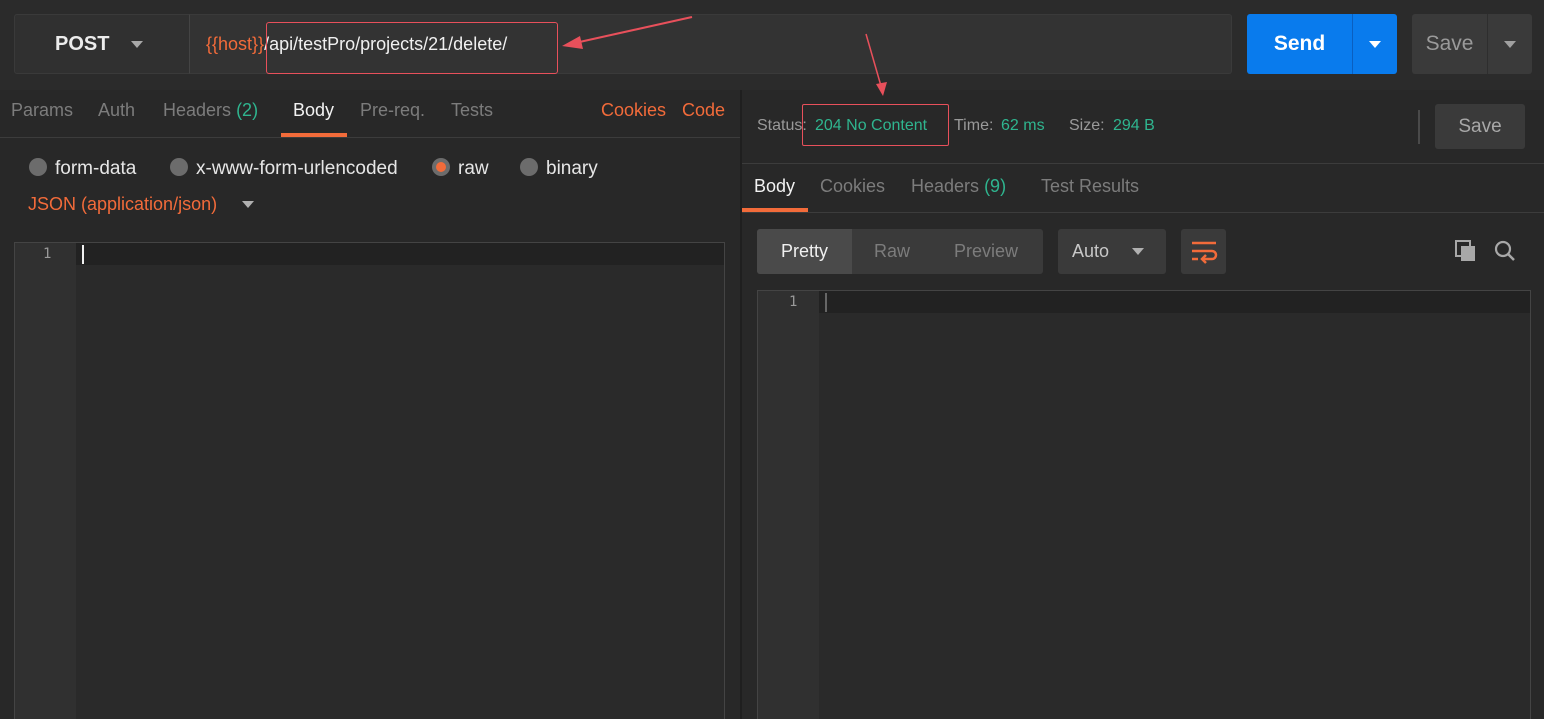 The image size is (1544, 719). I want to click on radio-binary, so click(529, 167).